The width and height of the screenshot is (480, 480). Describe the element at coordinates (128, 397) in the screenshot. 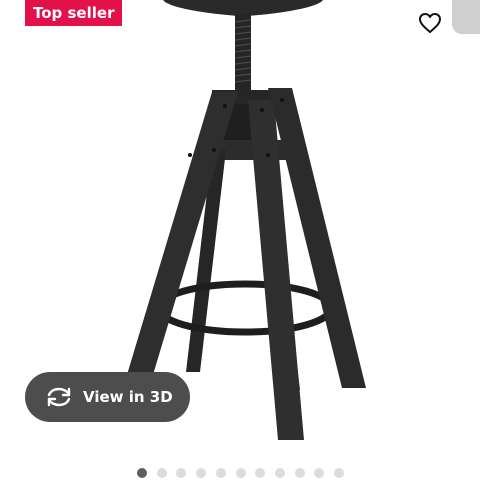

I see `view-in-3d-label: View in 3D` at that location.